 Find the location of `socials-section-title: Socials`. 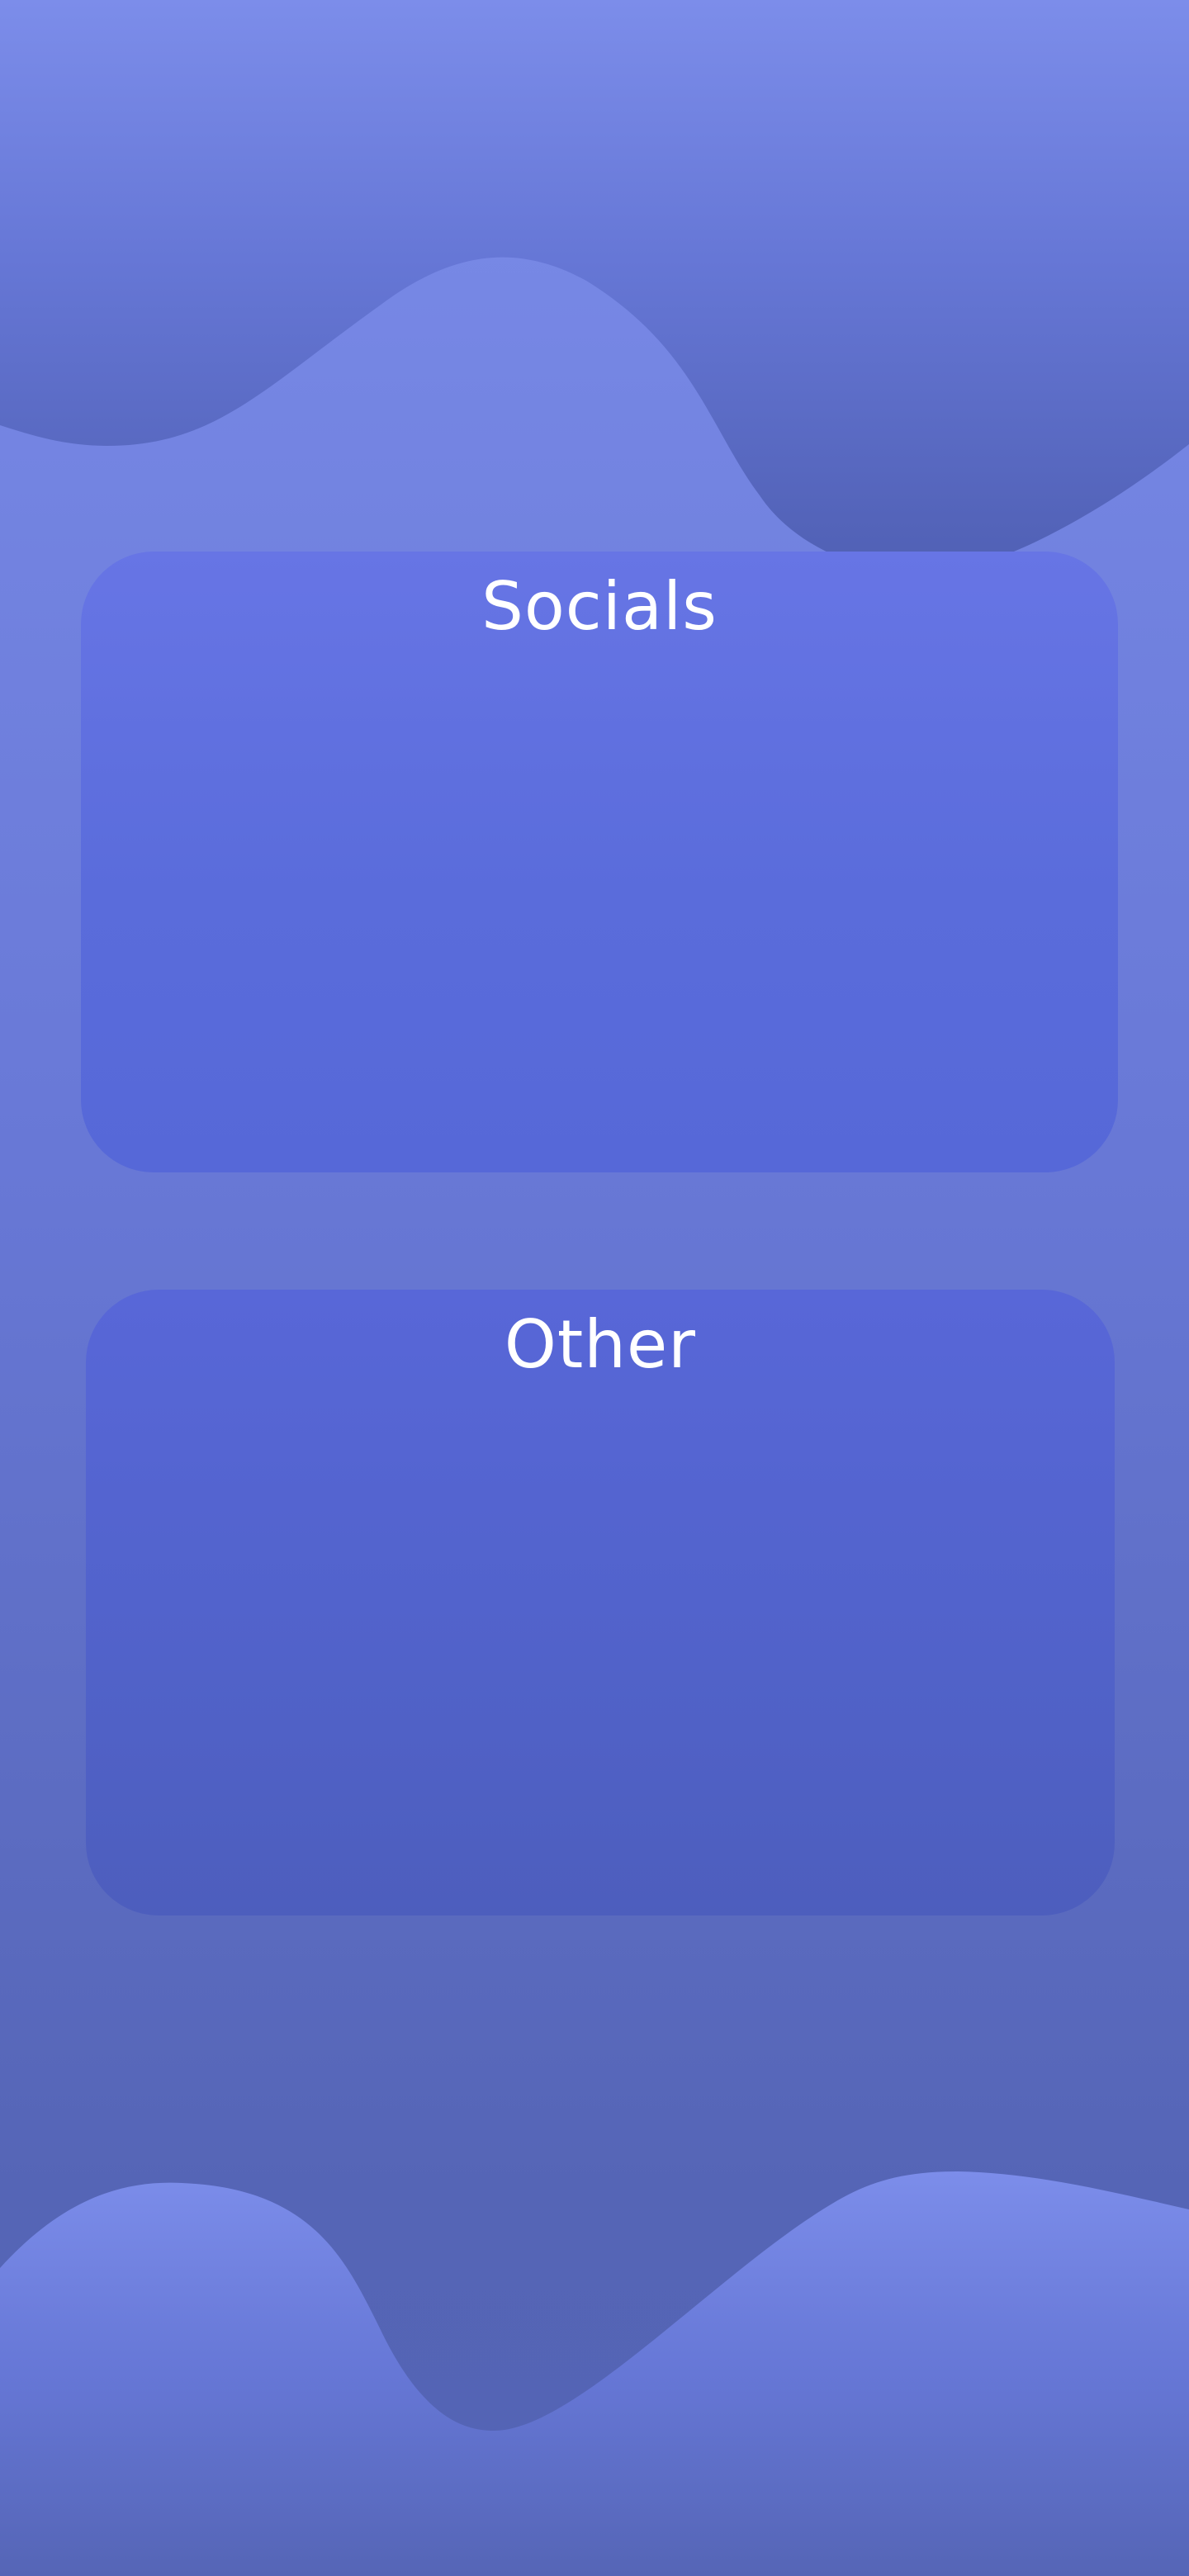

socials-section-title: Socials is located at coordinates (599, 606).